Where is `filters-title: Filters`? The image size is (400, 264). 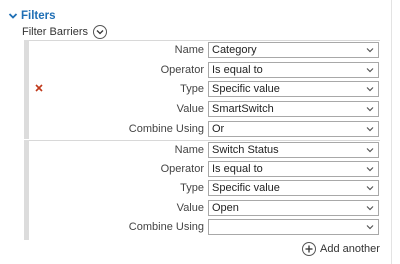 filters-title: Filters is located at coordinates (38, 16).